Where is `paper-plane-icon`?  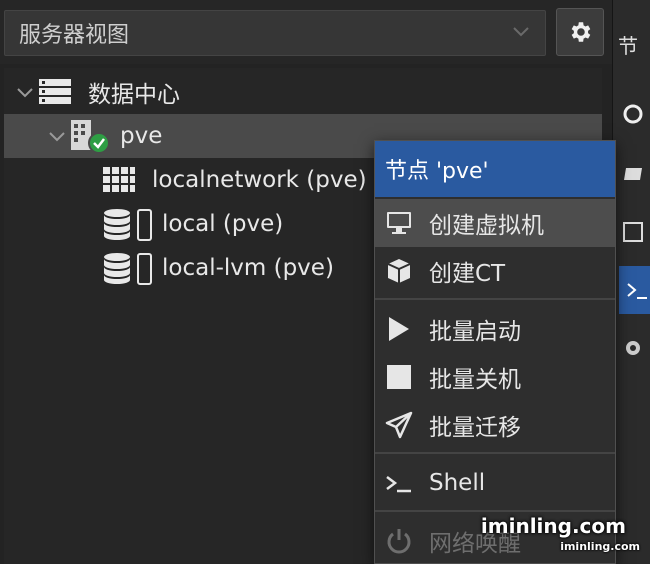
paper-plane-icon is located at coordinates (399, 425).